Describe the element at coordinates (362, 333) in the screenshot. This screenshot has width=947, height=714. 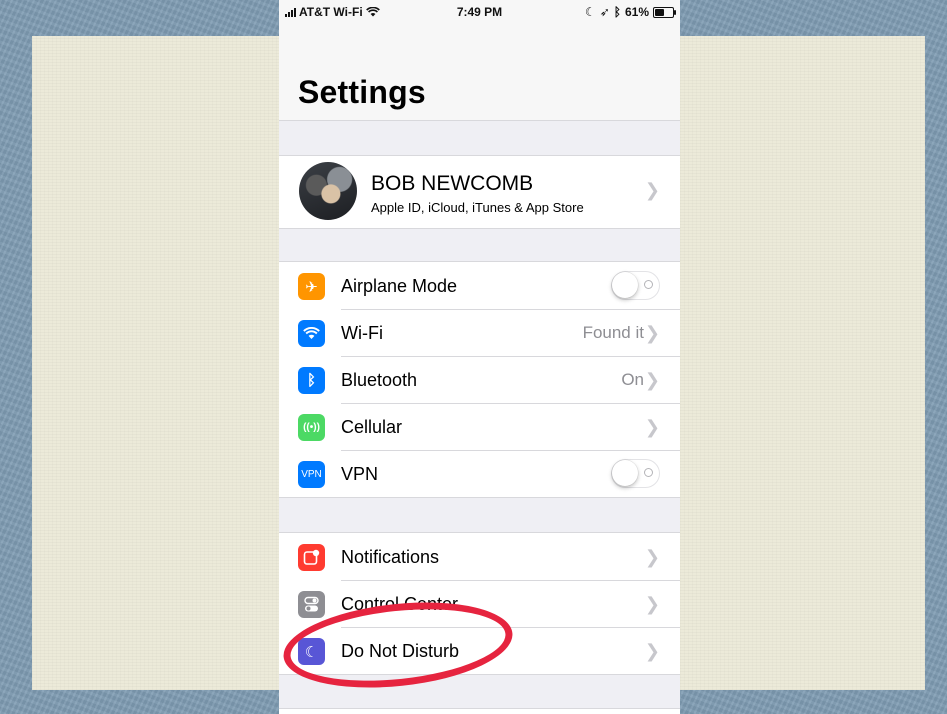
I see `row-label: Wi-Fi` at that location.